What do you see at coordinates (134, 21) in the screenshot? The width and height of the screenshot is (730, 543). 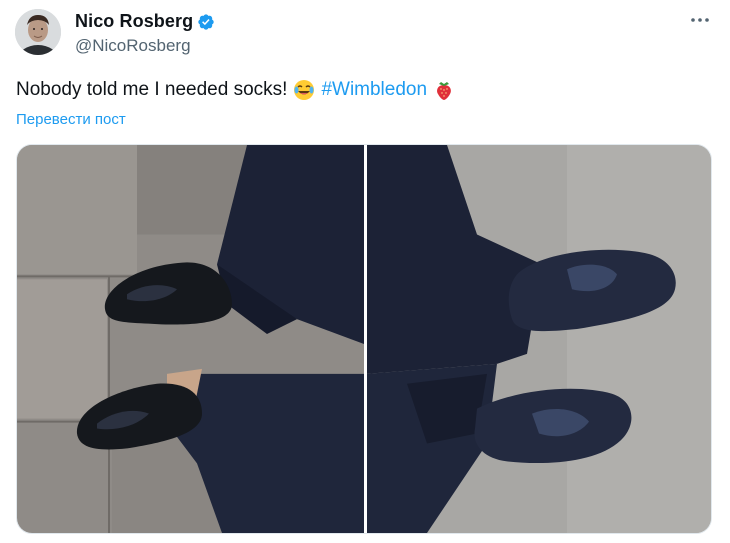 I see `display-name: Nico Rosberg` at bounding box center [134, 21].